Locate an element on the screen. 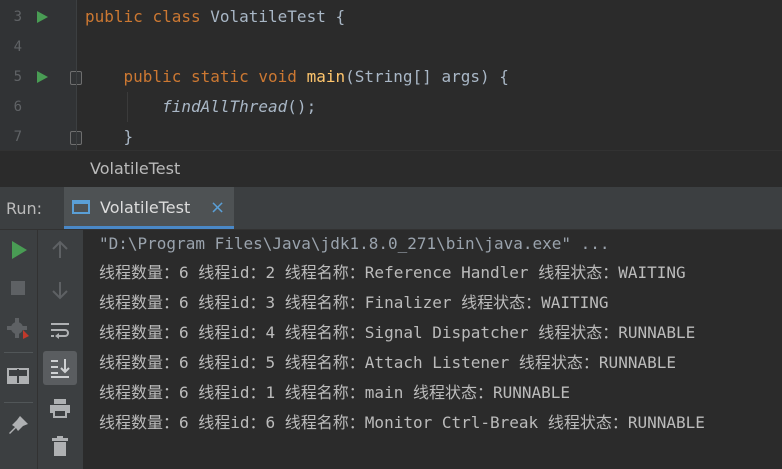 The width and height of the screenshot is (782, 469). print-icon is located at coordinates (60, 408).